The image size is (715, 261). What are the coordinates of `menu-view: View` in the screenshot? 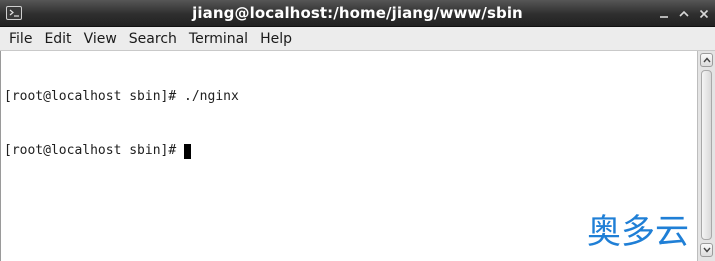 It's located at (100, 39).